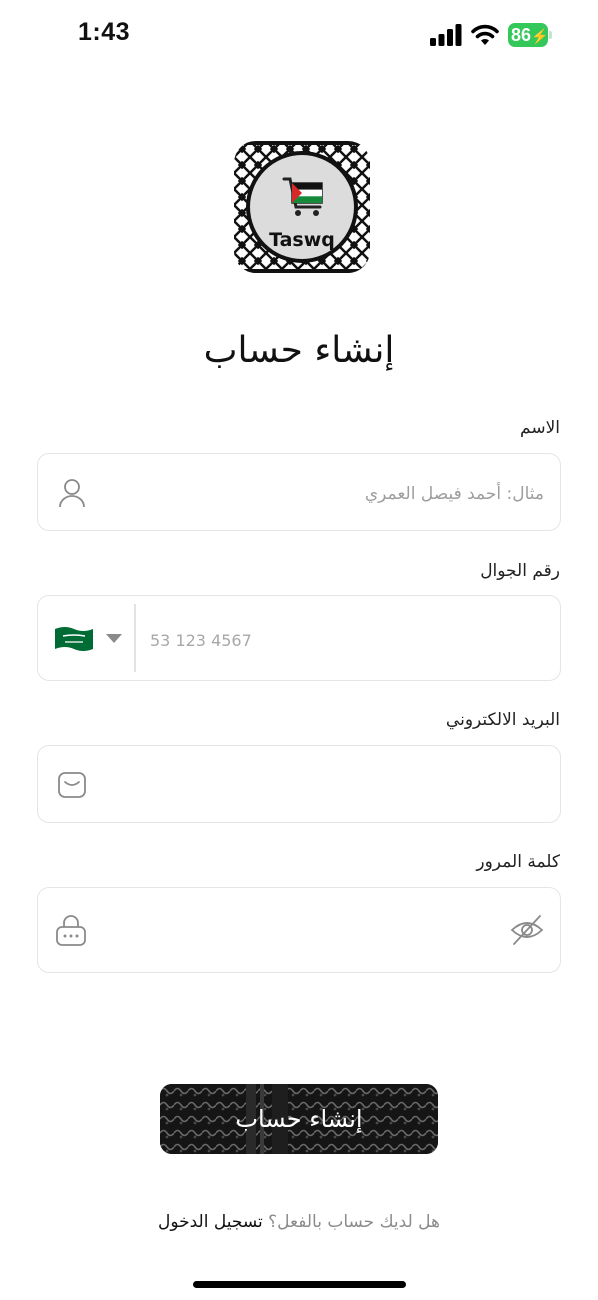 This screenshot has width=598, height=1300. I want to click on email-field, so click(299, 784).